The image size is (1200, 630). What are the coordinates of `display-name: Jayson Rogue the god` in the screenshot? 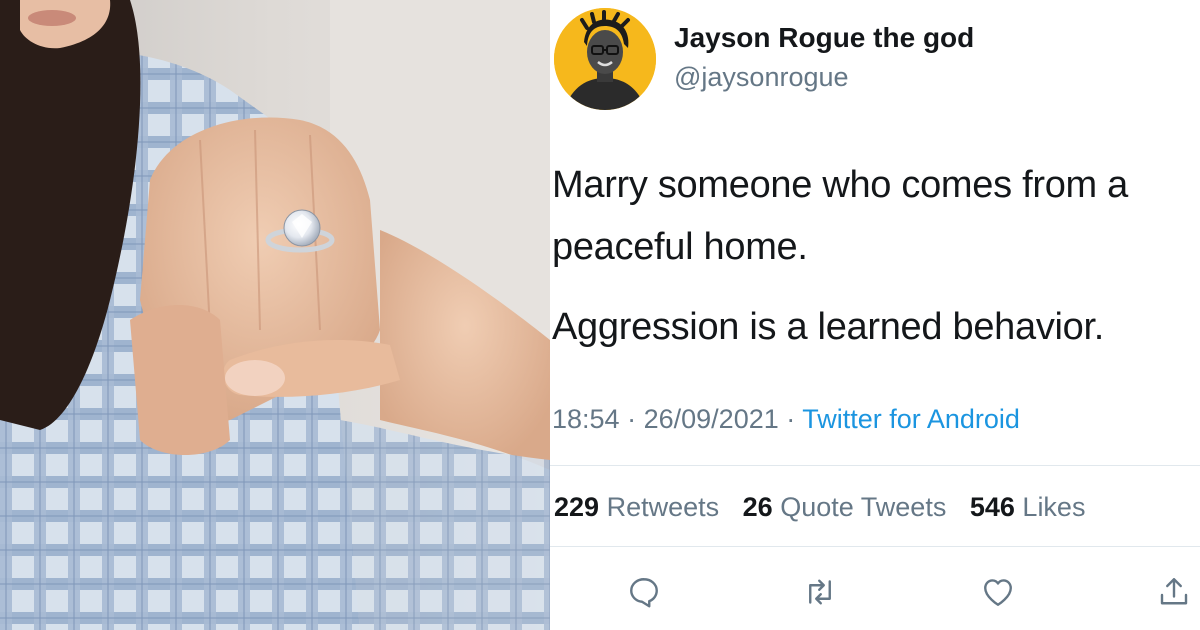 It's located at (824, 38).